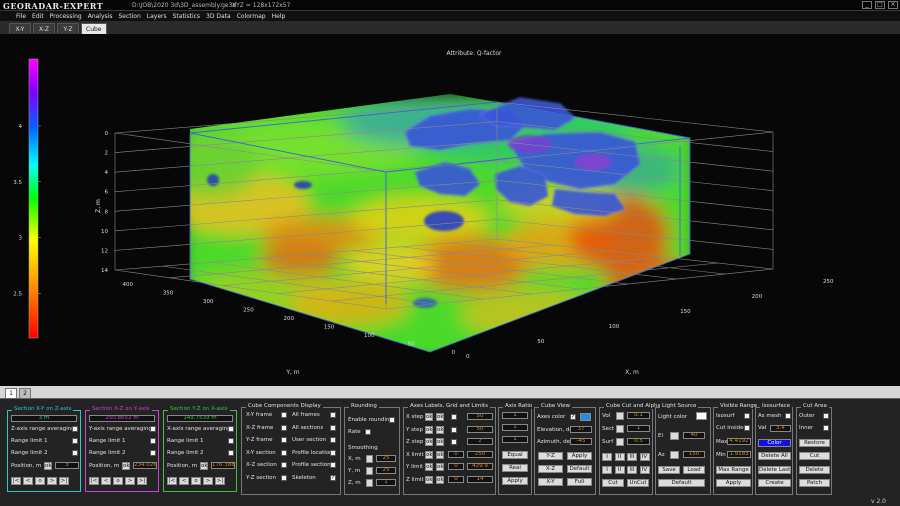 This screenshot has height=506, width=900. What do you see at coordinates (251, 16) in the screenshot?
I see `menu-colormap: Colormap` at bounding box center [251, 16].